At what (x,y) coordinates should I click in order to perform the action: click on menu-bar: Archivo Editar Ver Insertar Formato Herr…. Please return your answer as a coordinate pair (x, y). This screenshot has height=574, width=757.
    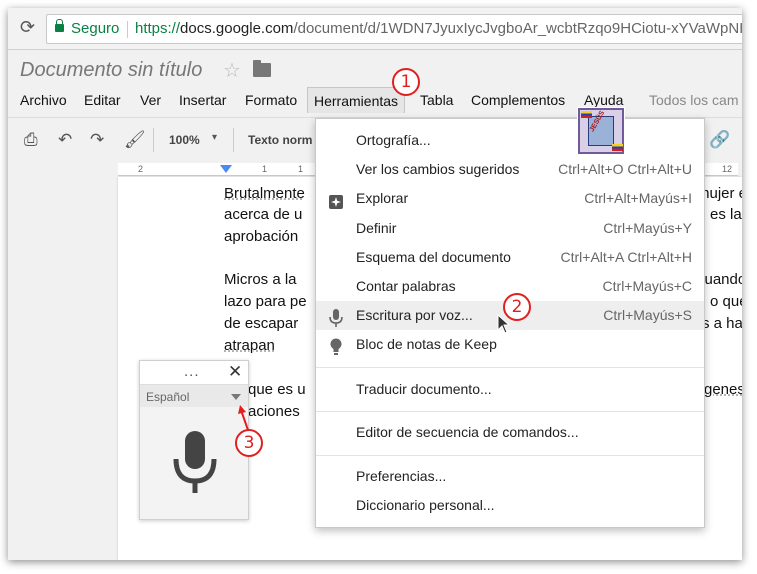
    Looking at the image, I should click on (375, 100).